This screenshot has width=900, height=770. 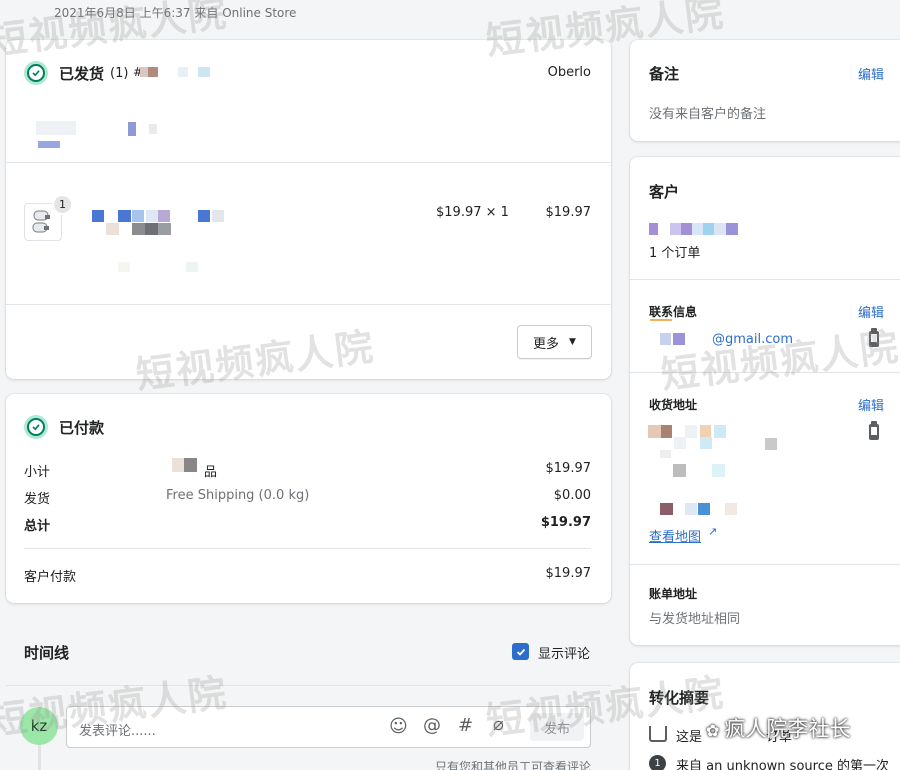 What do you see at coordinates (675, 535) in the screenshot?
I see `view-map-link: 查看地图` at bounding box center [675, 535].